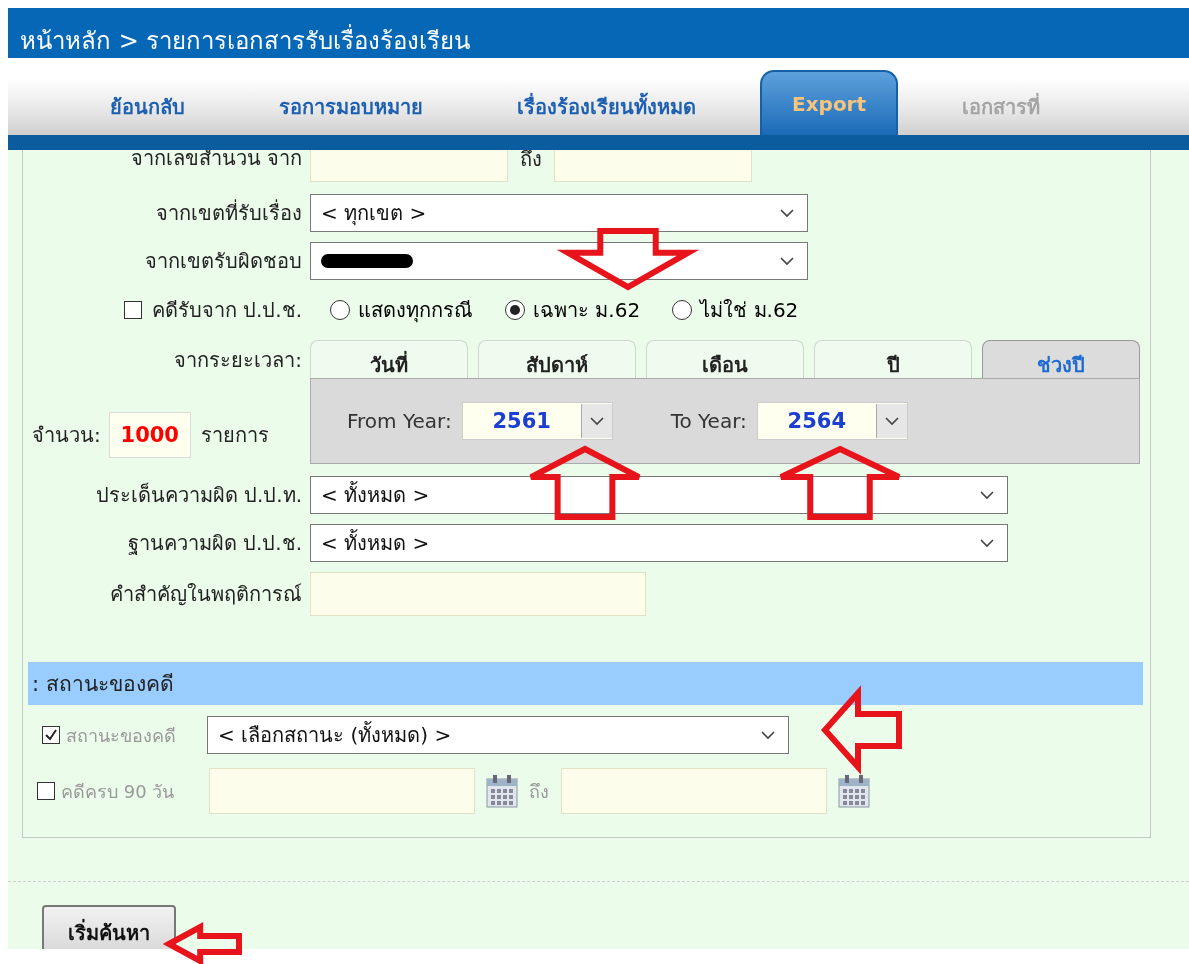 Image resolution: width=1189 pixels, height=964 pixels. What do you see at coordinates (708, 421) in the screenshot?
I see `field-label: To Year:` at bounding box center [708, 421].